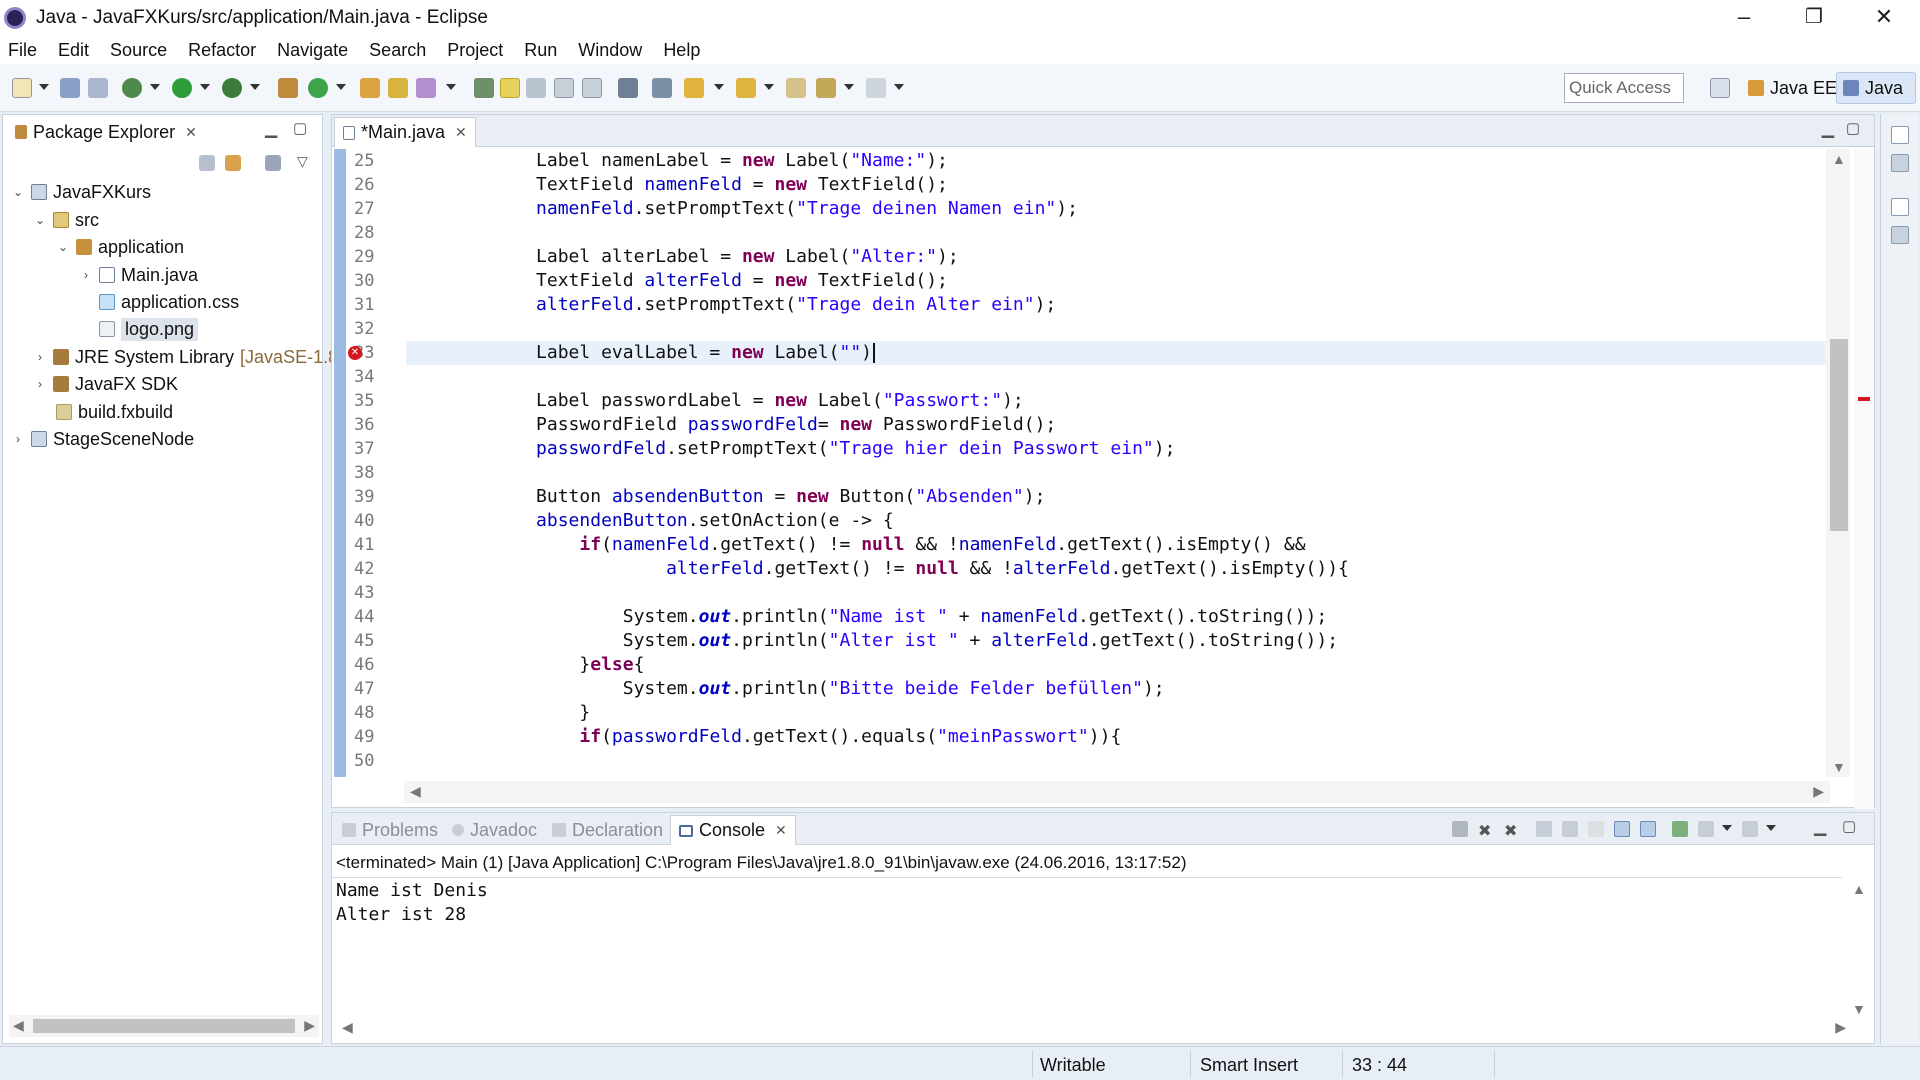 The image size is (1920, 1080). I want to click on open-console-dropdown-icon, so click(1771, 828).